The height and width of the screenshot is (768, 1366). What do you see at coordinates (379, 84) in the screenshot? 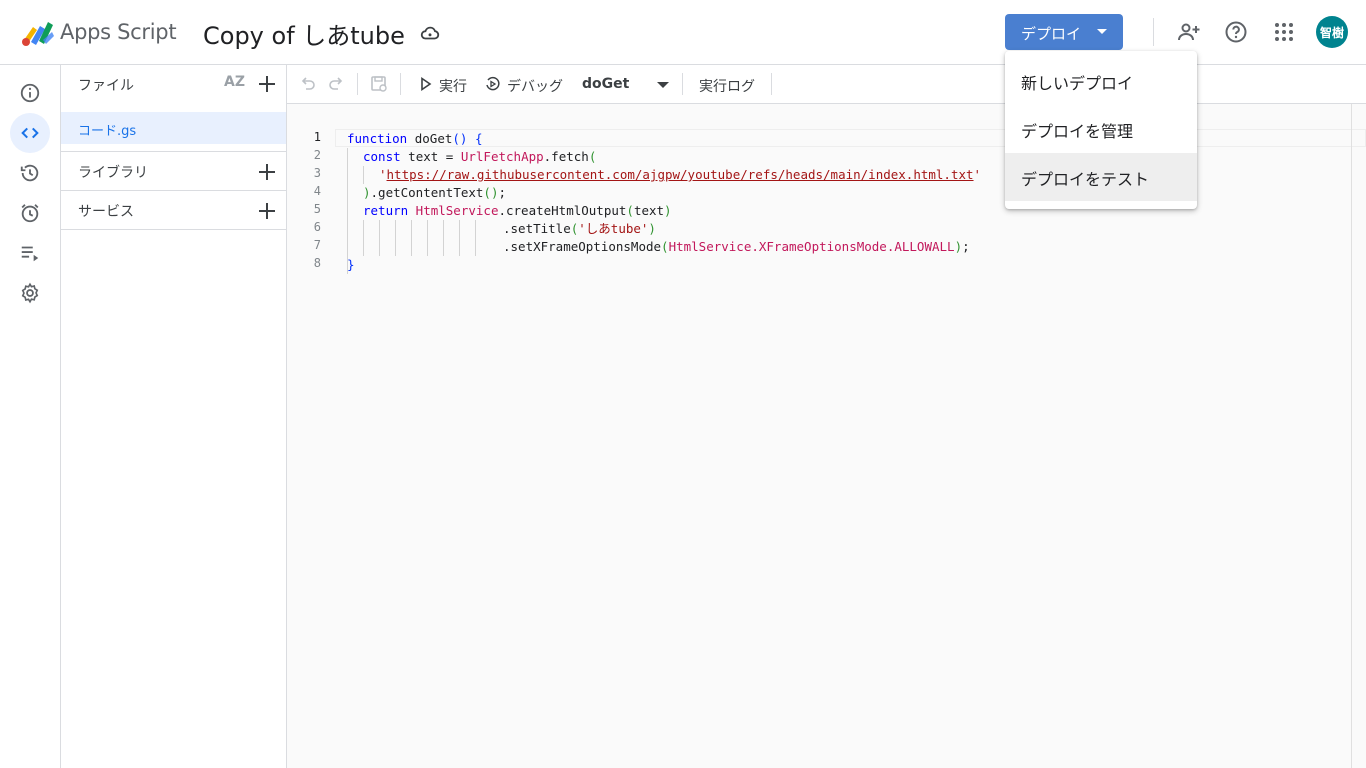
I see `save-icon` at bounding box center [379, 84].